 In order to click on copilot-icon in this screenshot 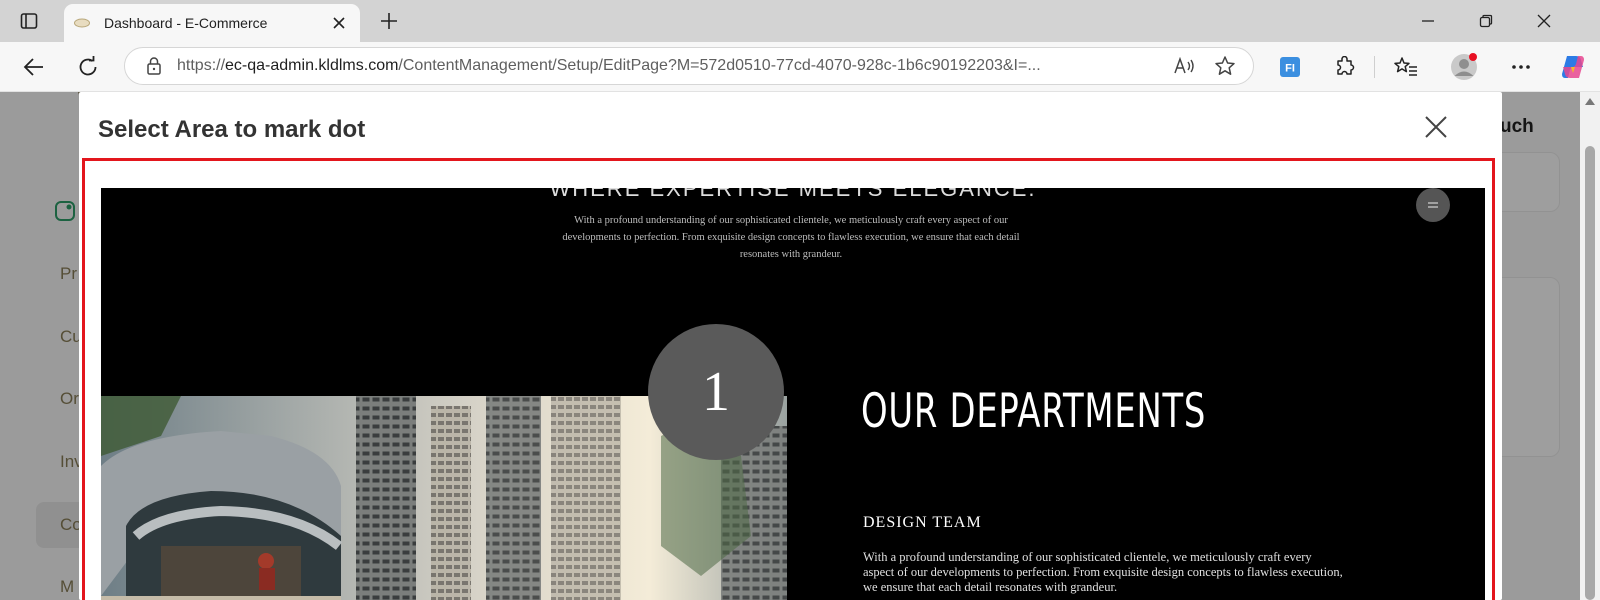, I will do `click(1573, 67)`.